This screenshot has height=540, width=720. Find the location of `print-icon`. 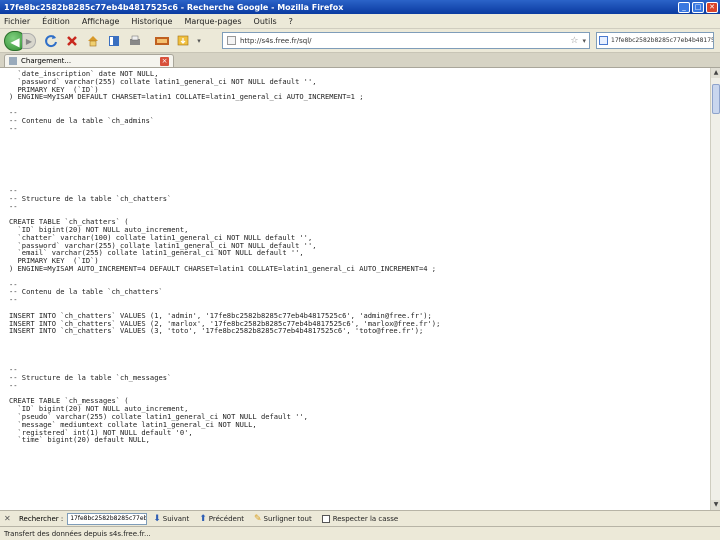

print-icon is located at coordinates (135, 41).